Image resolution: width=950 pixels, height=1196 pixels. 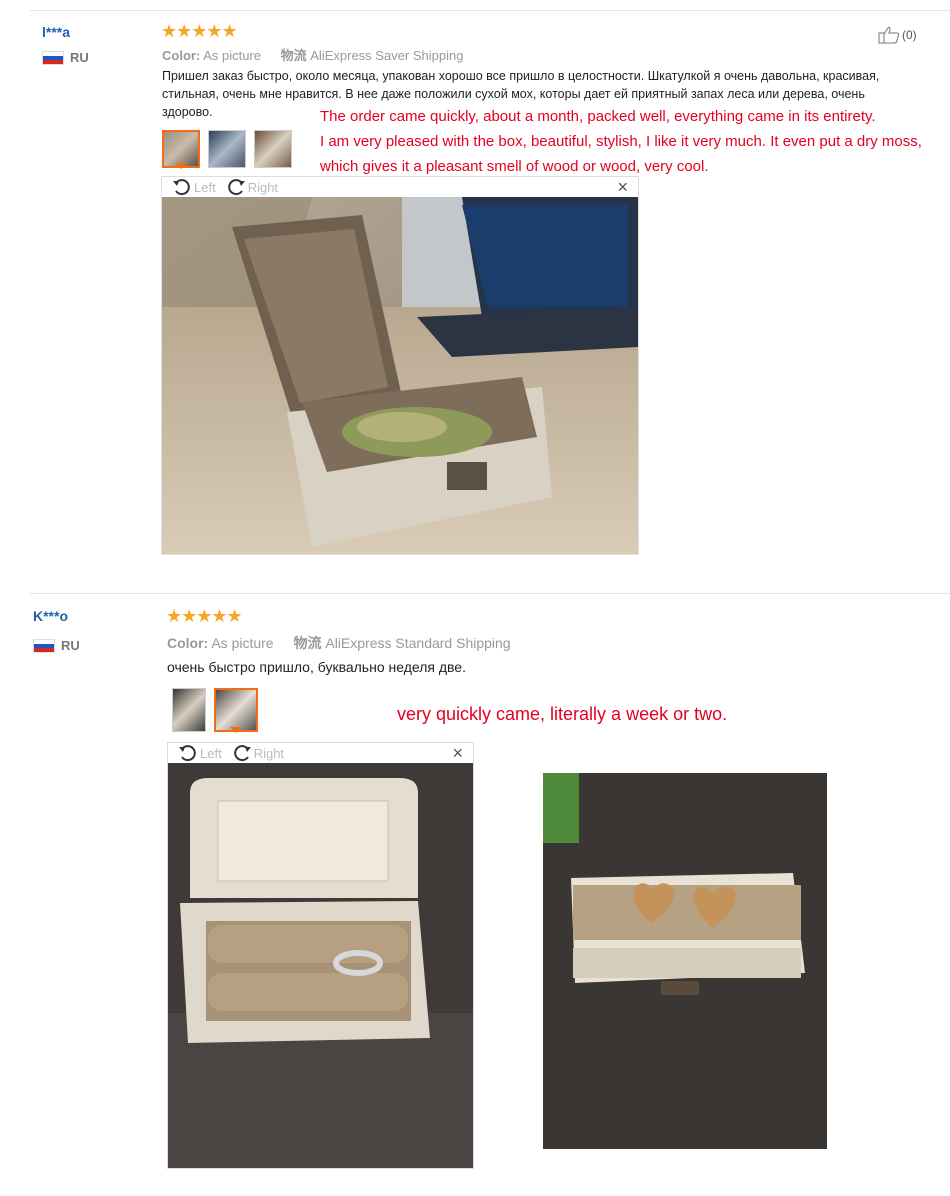 What do you see at coordinates (490, 593) in the screenshot?
I see `divider-middle` at bounding box center [490, 593].